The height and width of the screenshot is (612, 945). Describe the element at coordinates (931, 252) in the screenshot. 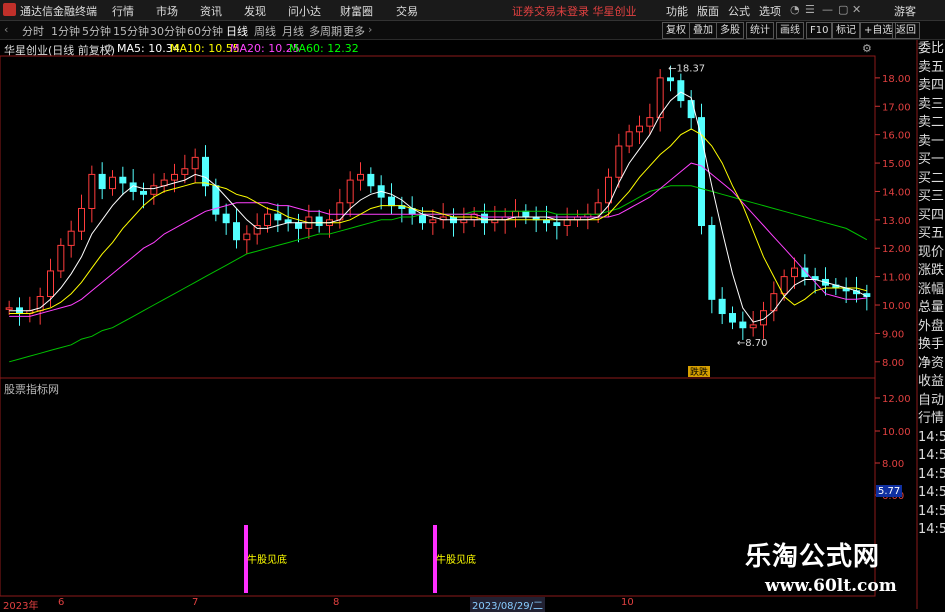

I see `side-panel-item: 现价` at that location.